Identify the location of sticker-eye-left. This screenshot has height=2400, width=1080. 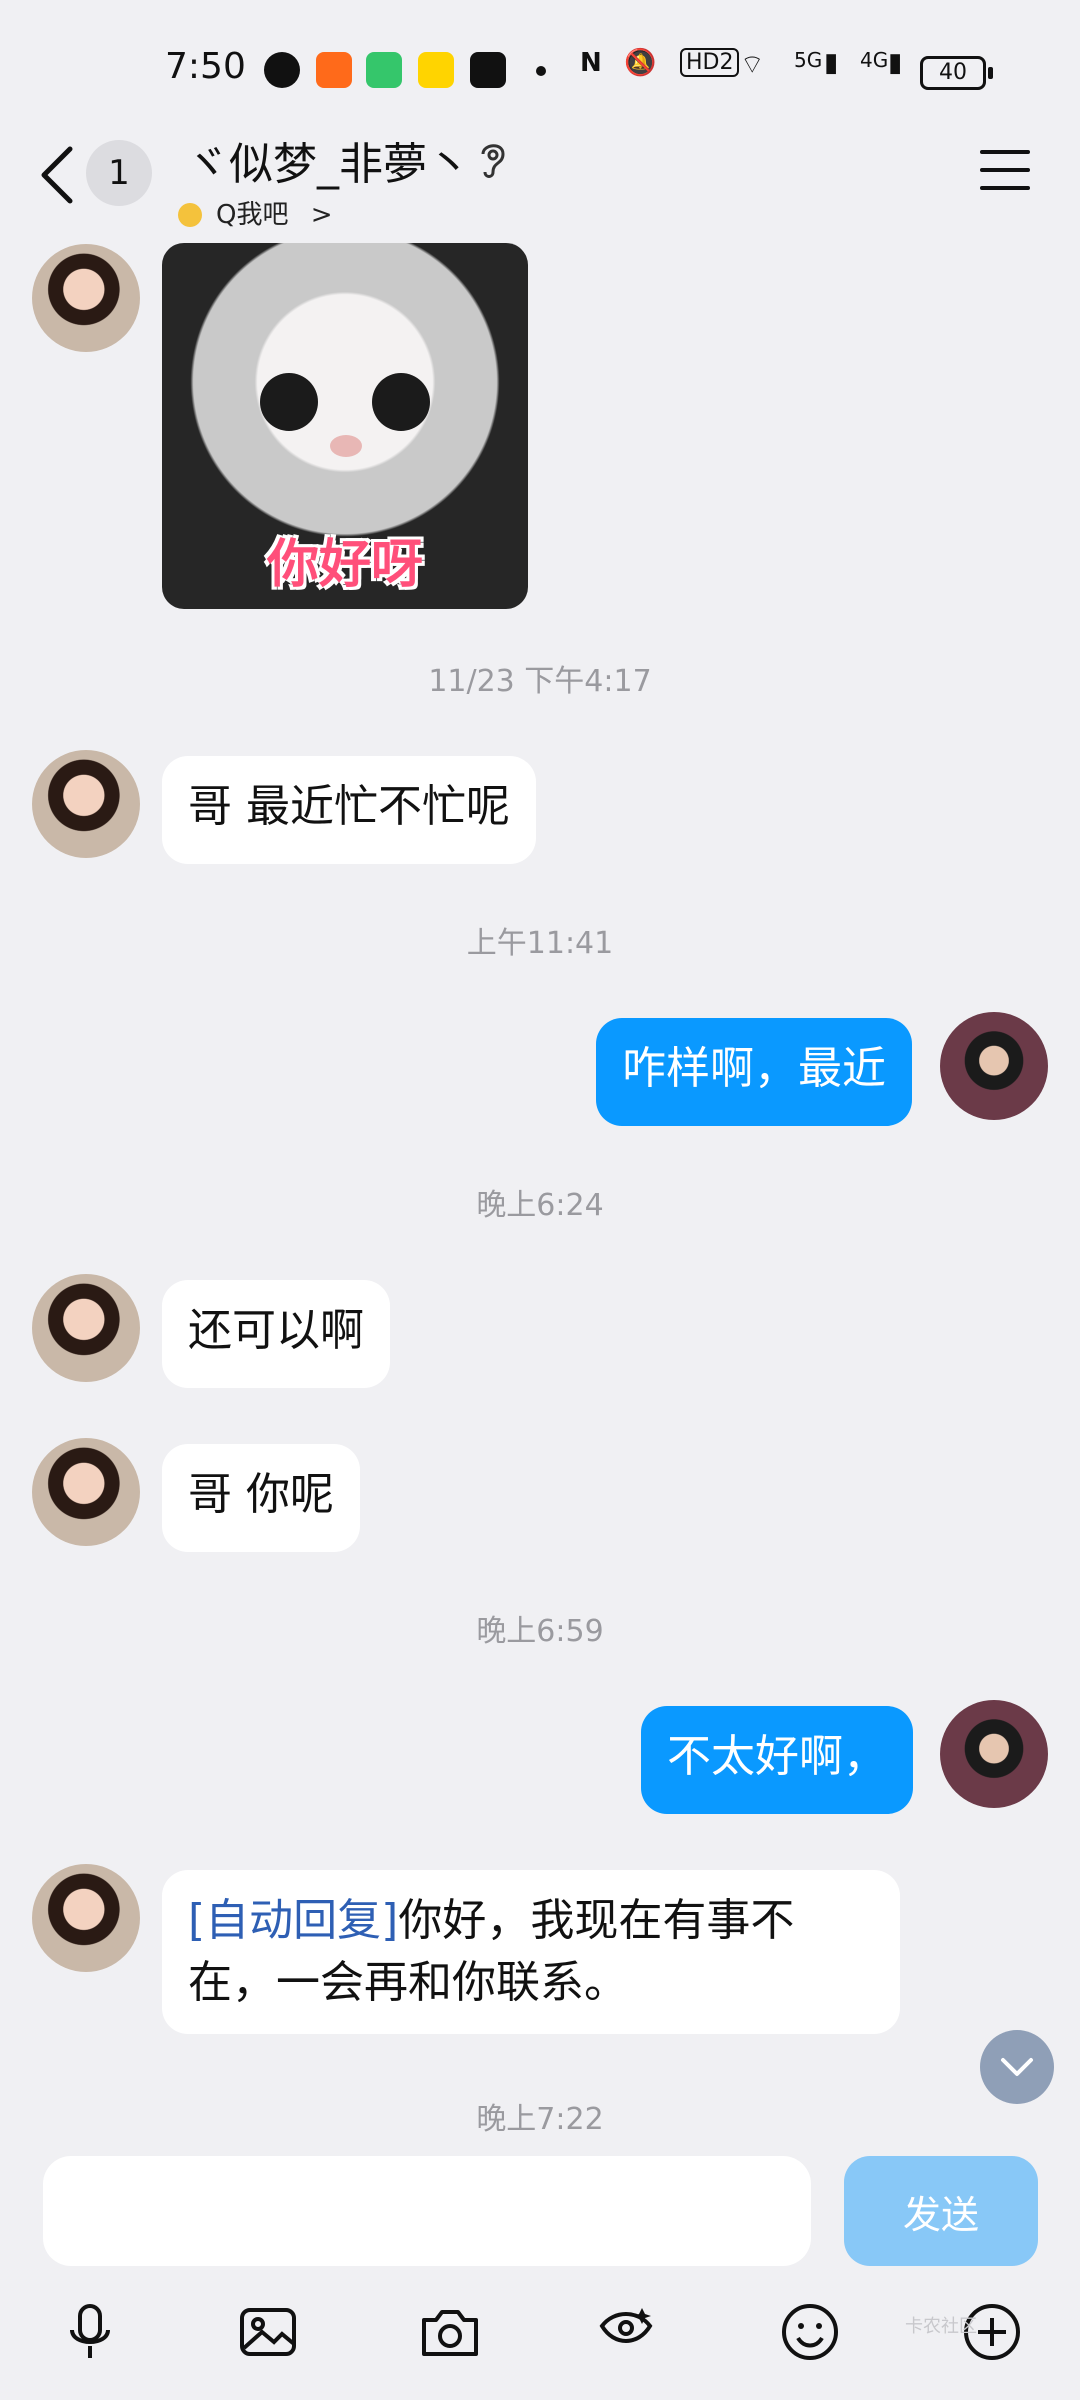
(289, 402).